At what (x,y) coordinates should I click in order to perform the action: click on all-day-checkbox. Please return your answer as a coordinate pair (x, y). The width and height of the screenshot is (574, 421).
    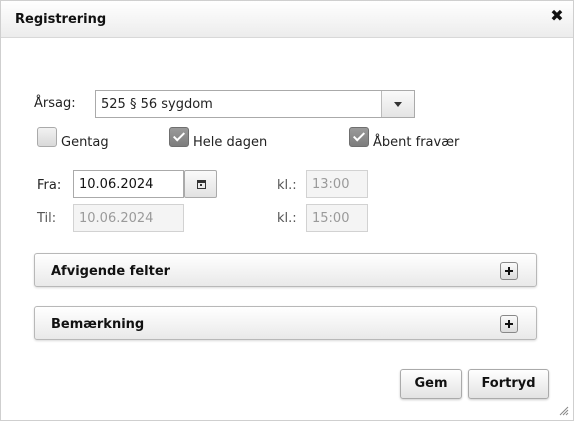
    Looking at the image, I should click on (179, 137).